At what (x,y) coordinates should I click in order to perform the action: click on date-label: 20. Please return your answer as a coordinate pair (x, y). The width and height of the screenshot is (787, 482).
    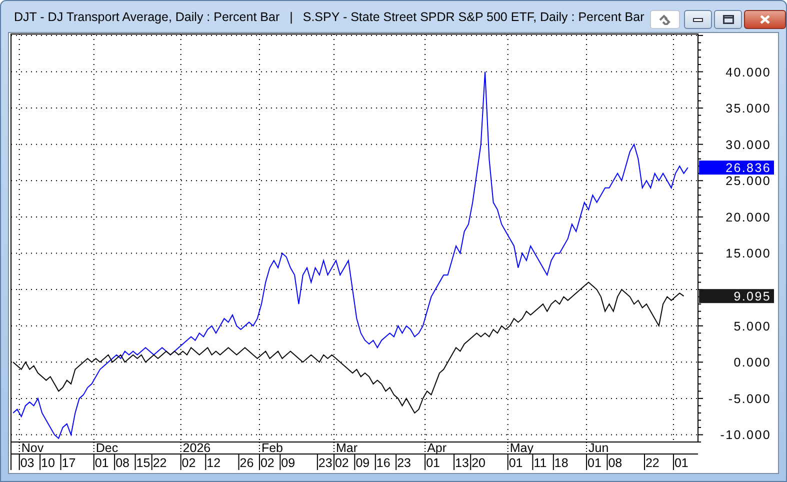
    Looking at the image, I should click on (479, 463).